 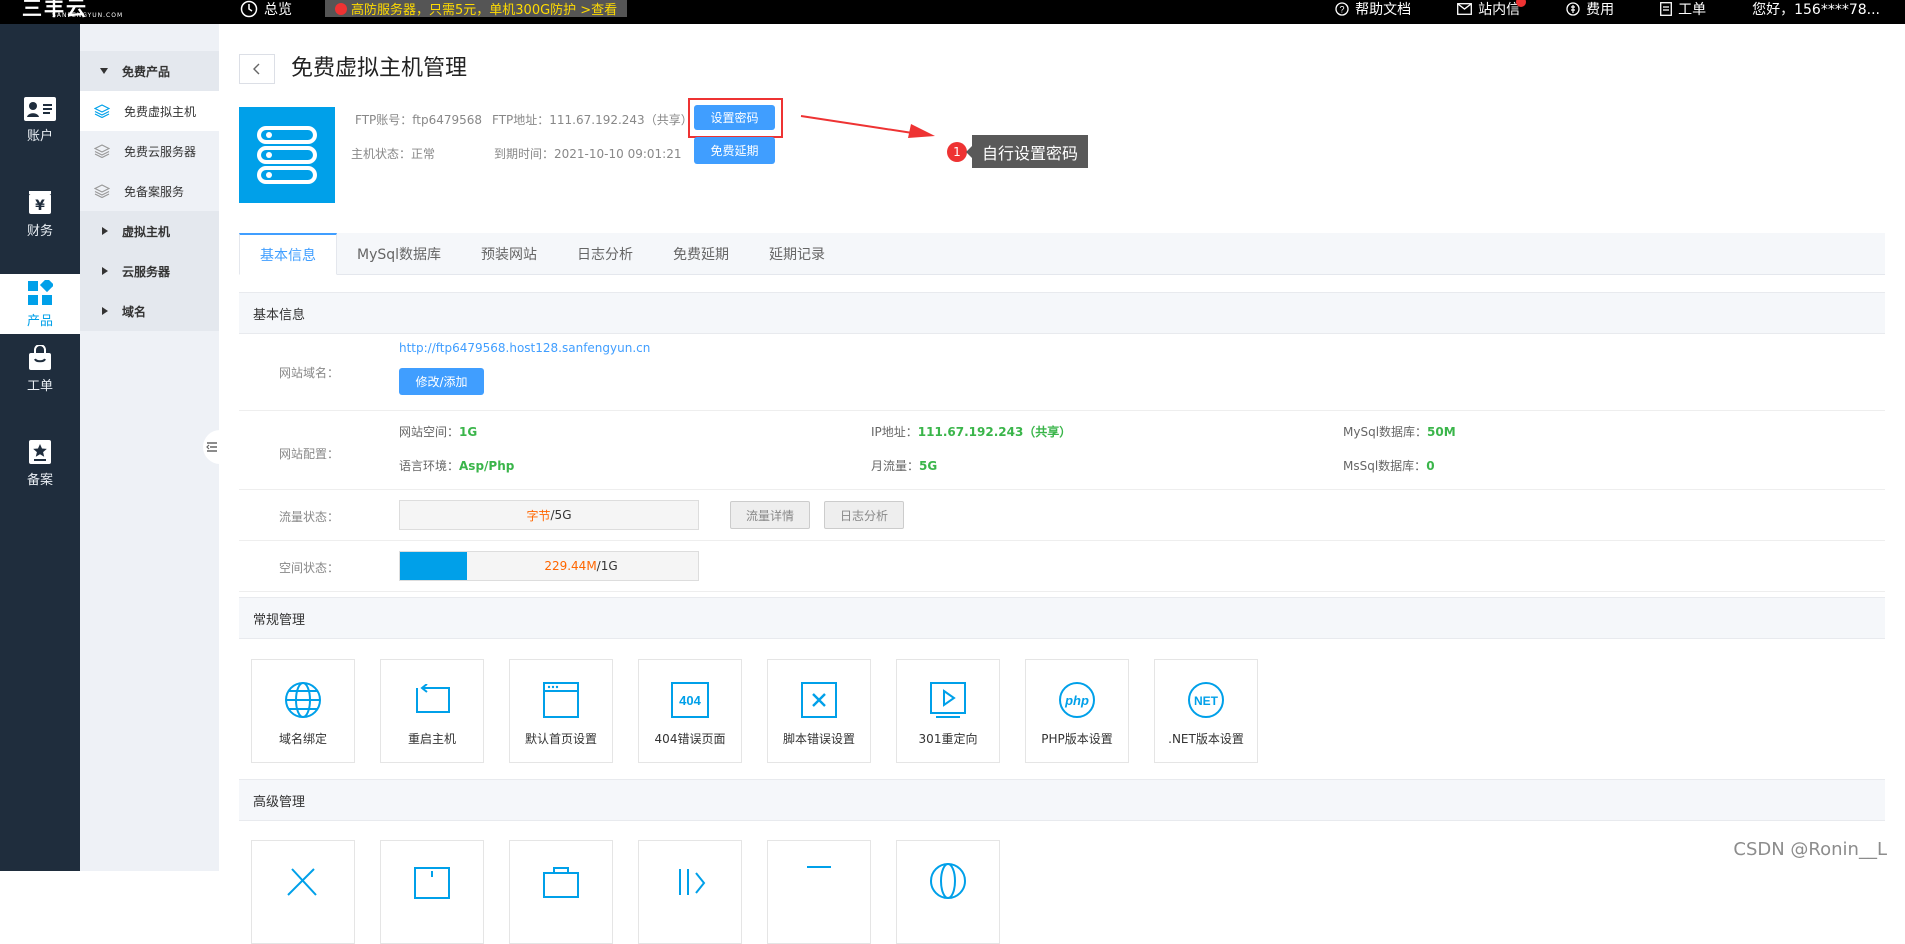 I want to click on flow-detail-button: 流量详情, so click(x=770, y=515).